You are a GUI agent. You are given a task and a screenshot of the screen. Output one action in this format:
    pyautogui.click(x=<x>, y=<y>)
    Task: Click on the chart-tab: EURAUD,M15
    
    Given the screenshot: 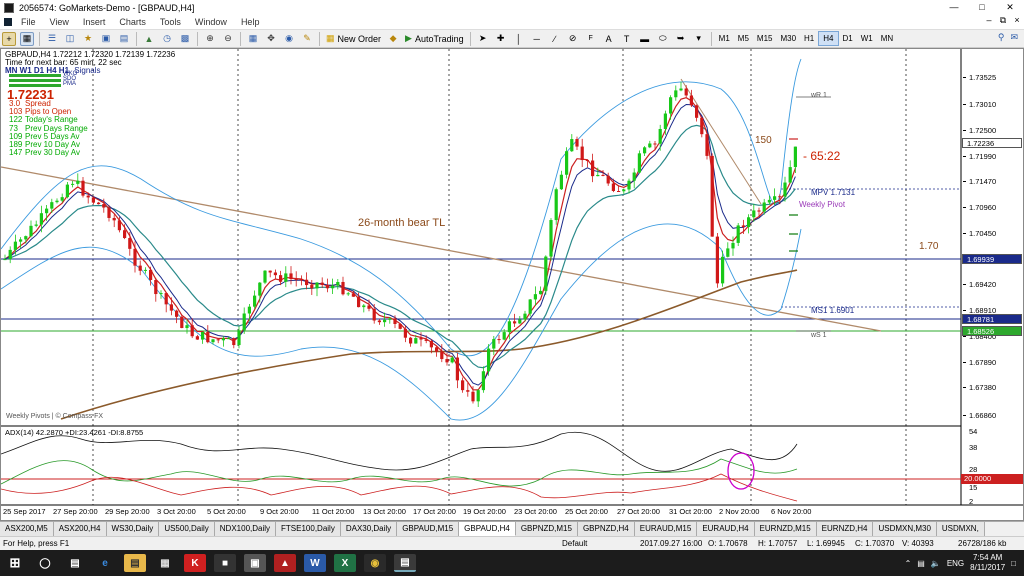 What is the action you would take?
    pyautogui.click(x=666, y=529)
    